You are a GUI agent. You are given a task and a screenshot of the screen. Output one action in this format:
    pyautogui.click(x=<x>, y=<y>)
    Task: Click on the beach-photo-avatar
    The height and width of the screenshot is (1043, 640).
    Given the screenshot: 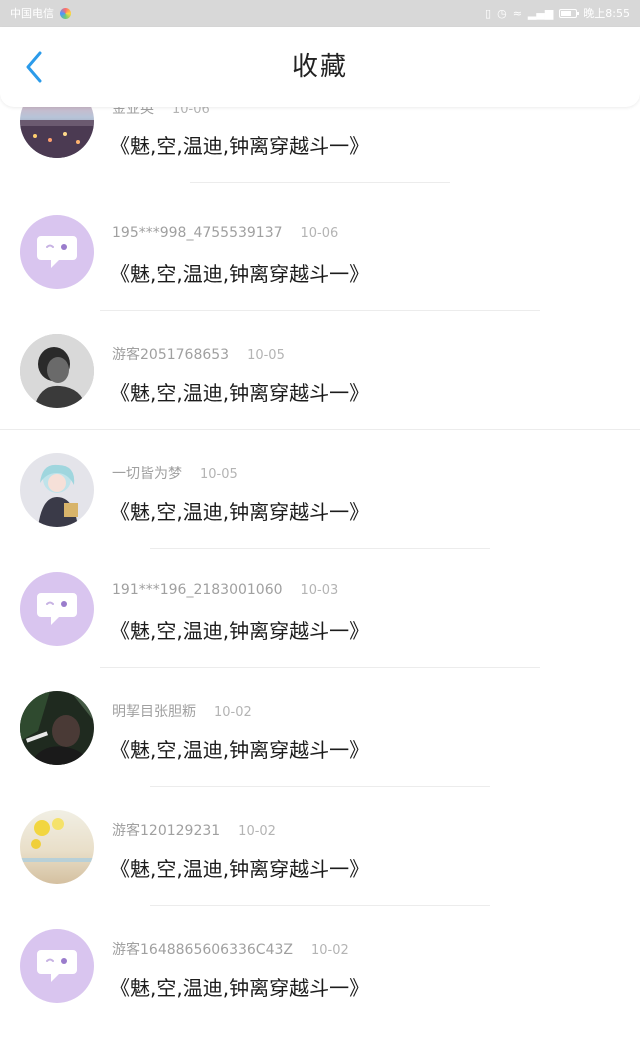 What is the action you would take?
    pyautogui.click(x=57, y=847)
    